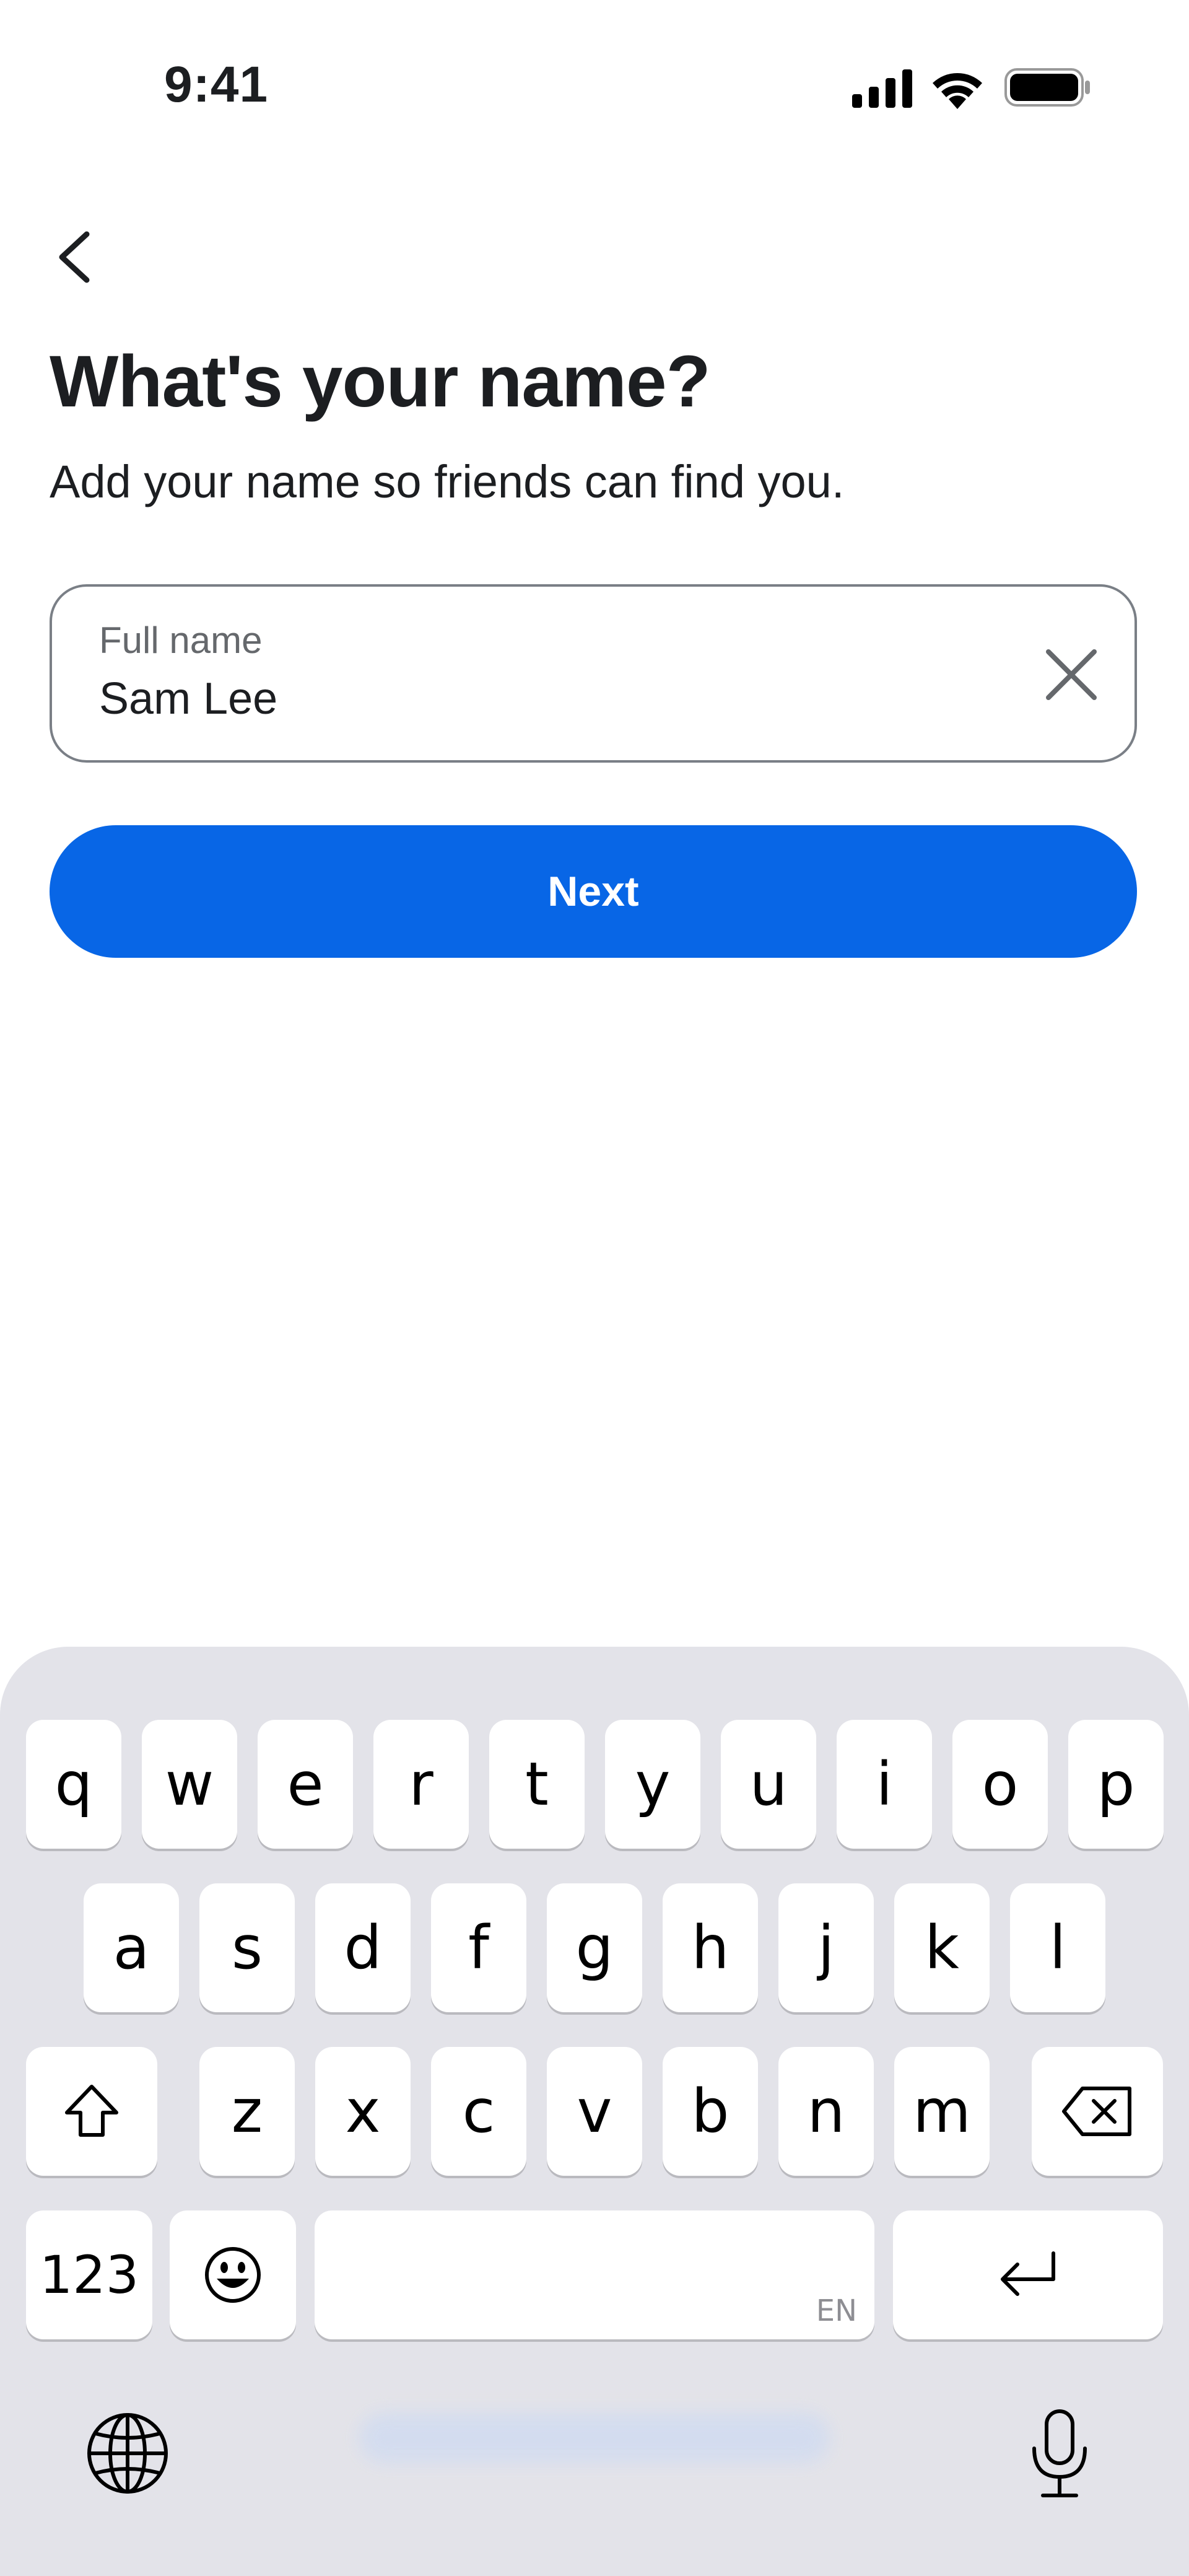  Describe the element at coordinates (884, 1784) in the screenshot. I see `key-i: i` at that location.